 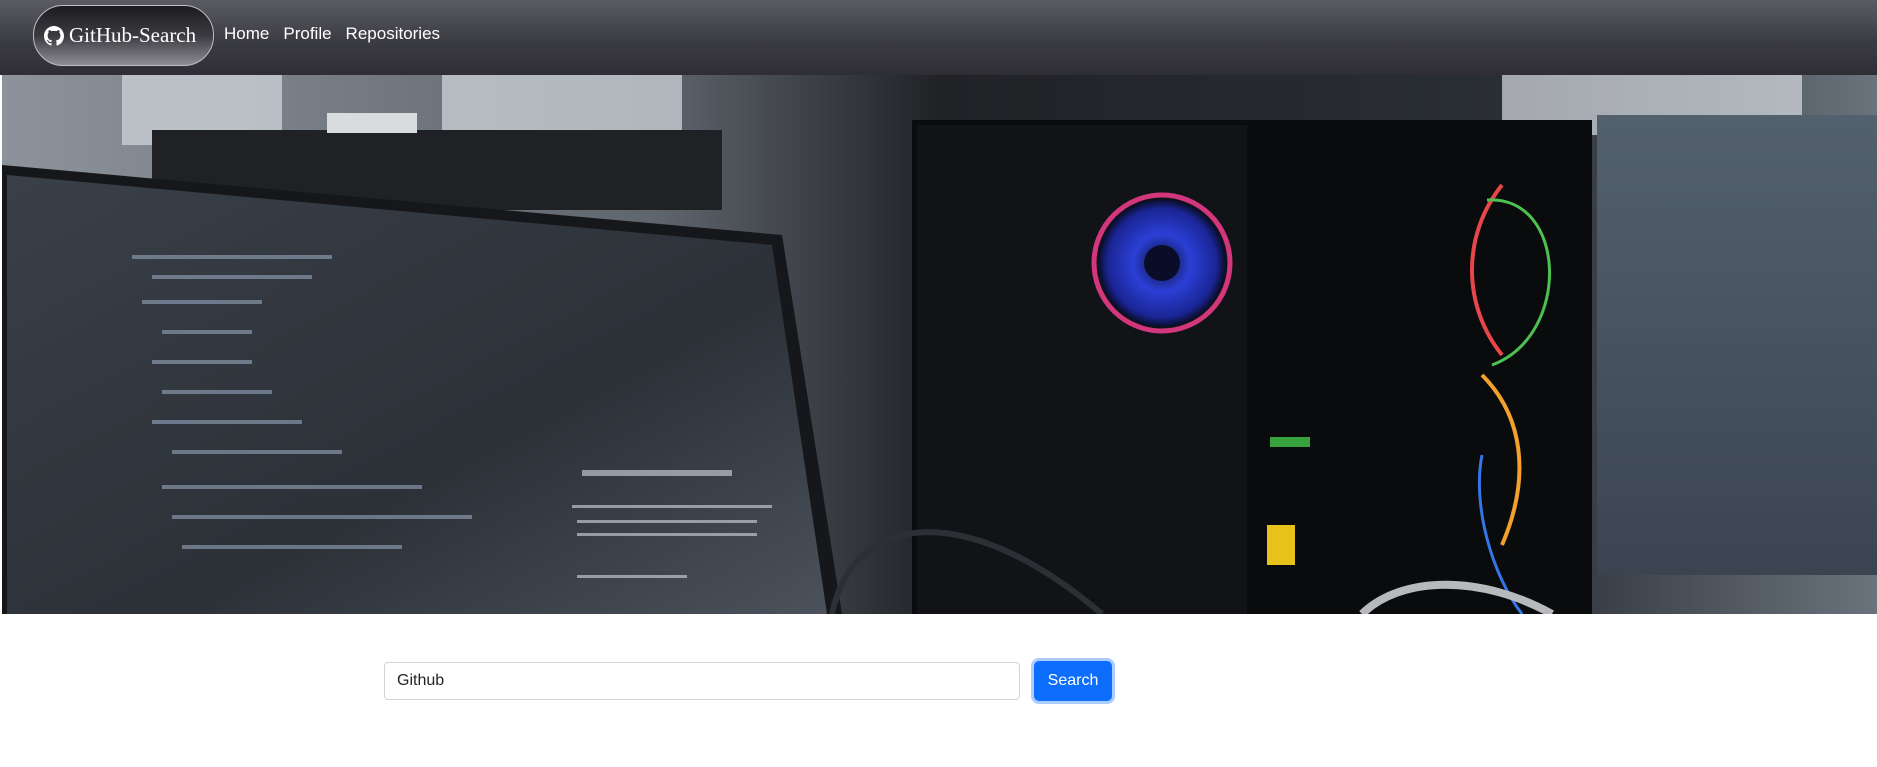 What do you see at coordinates (133, 35) in the screenshot?
I see `brand-label: GitHub-Search` at bounding box center [133, 35].